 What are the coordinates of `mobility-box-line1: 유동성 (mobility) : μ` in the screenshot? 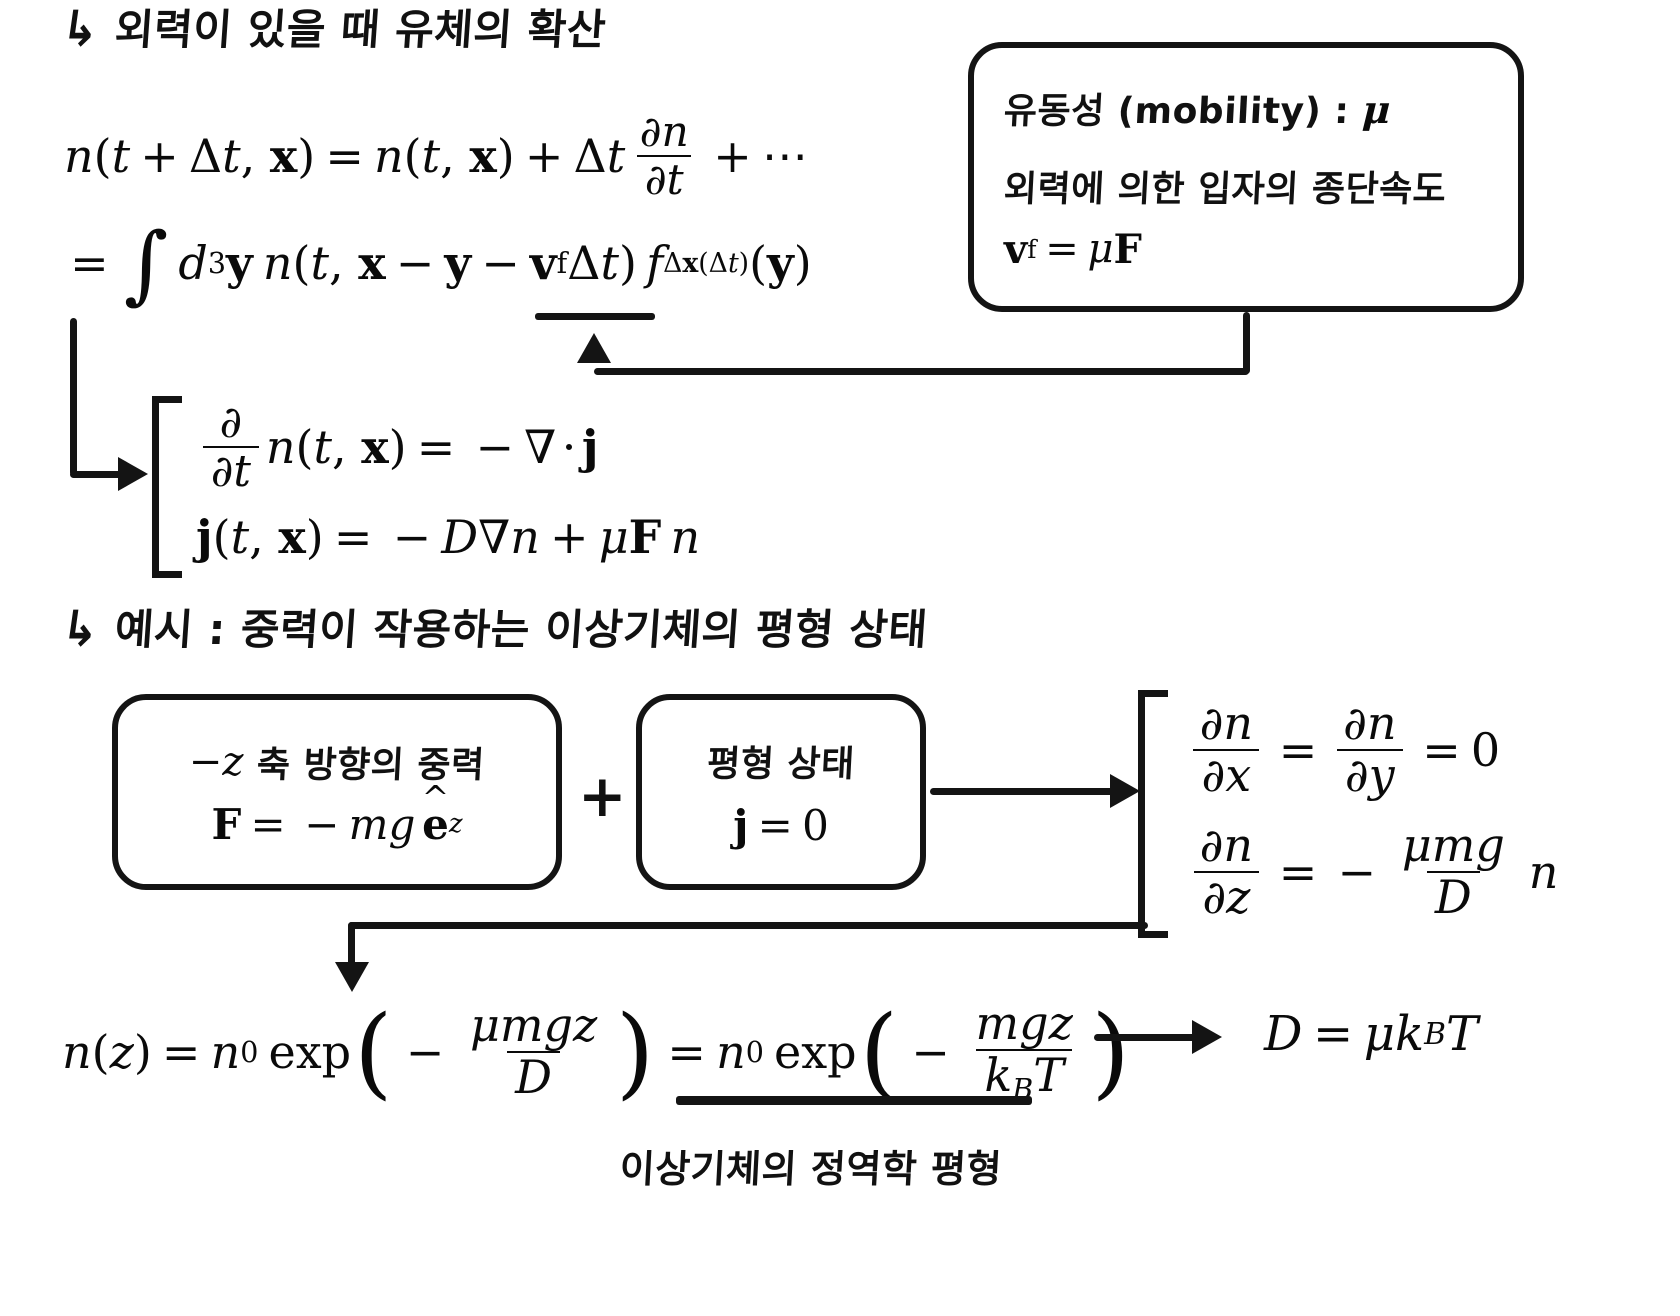 It's located at (1246, 108).